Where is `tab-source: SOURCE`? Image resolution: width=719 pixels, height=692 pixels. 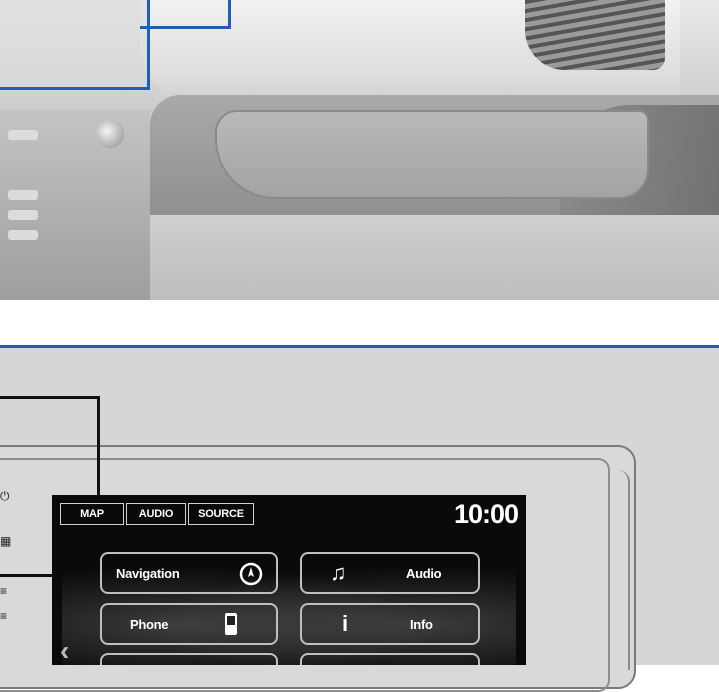 tab-source: SOURCE is located at coordinates (221, 514).